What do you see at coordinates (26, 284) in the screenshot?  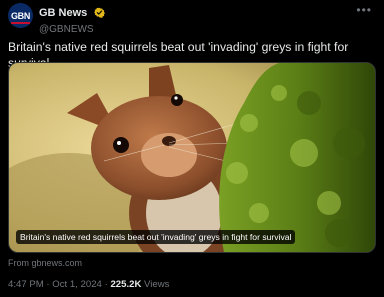 I see `tweet-time: 4:47 PM` at bounding box center [26, 284].